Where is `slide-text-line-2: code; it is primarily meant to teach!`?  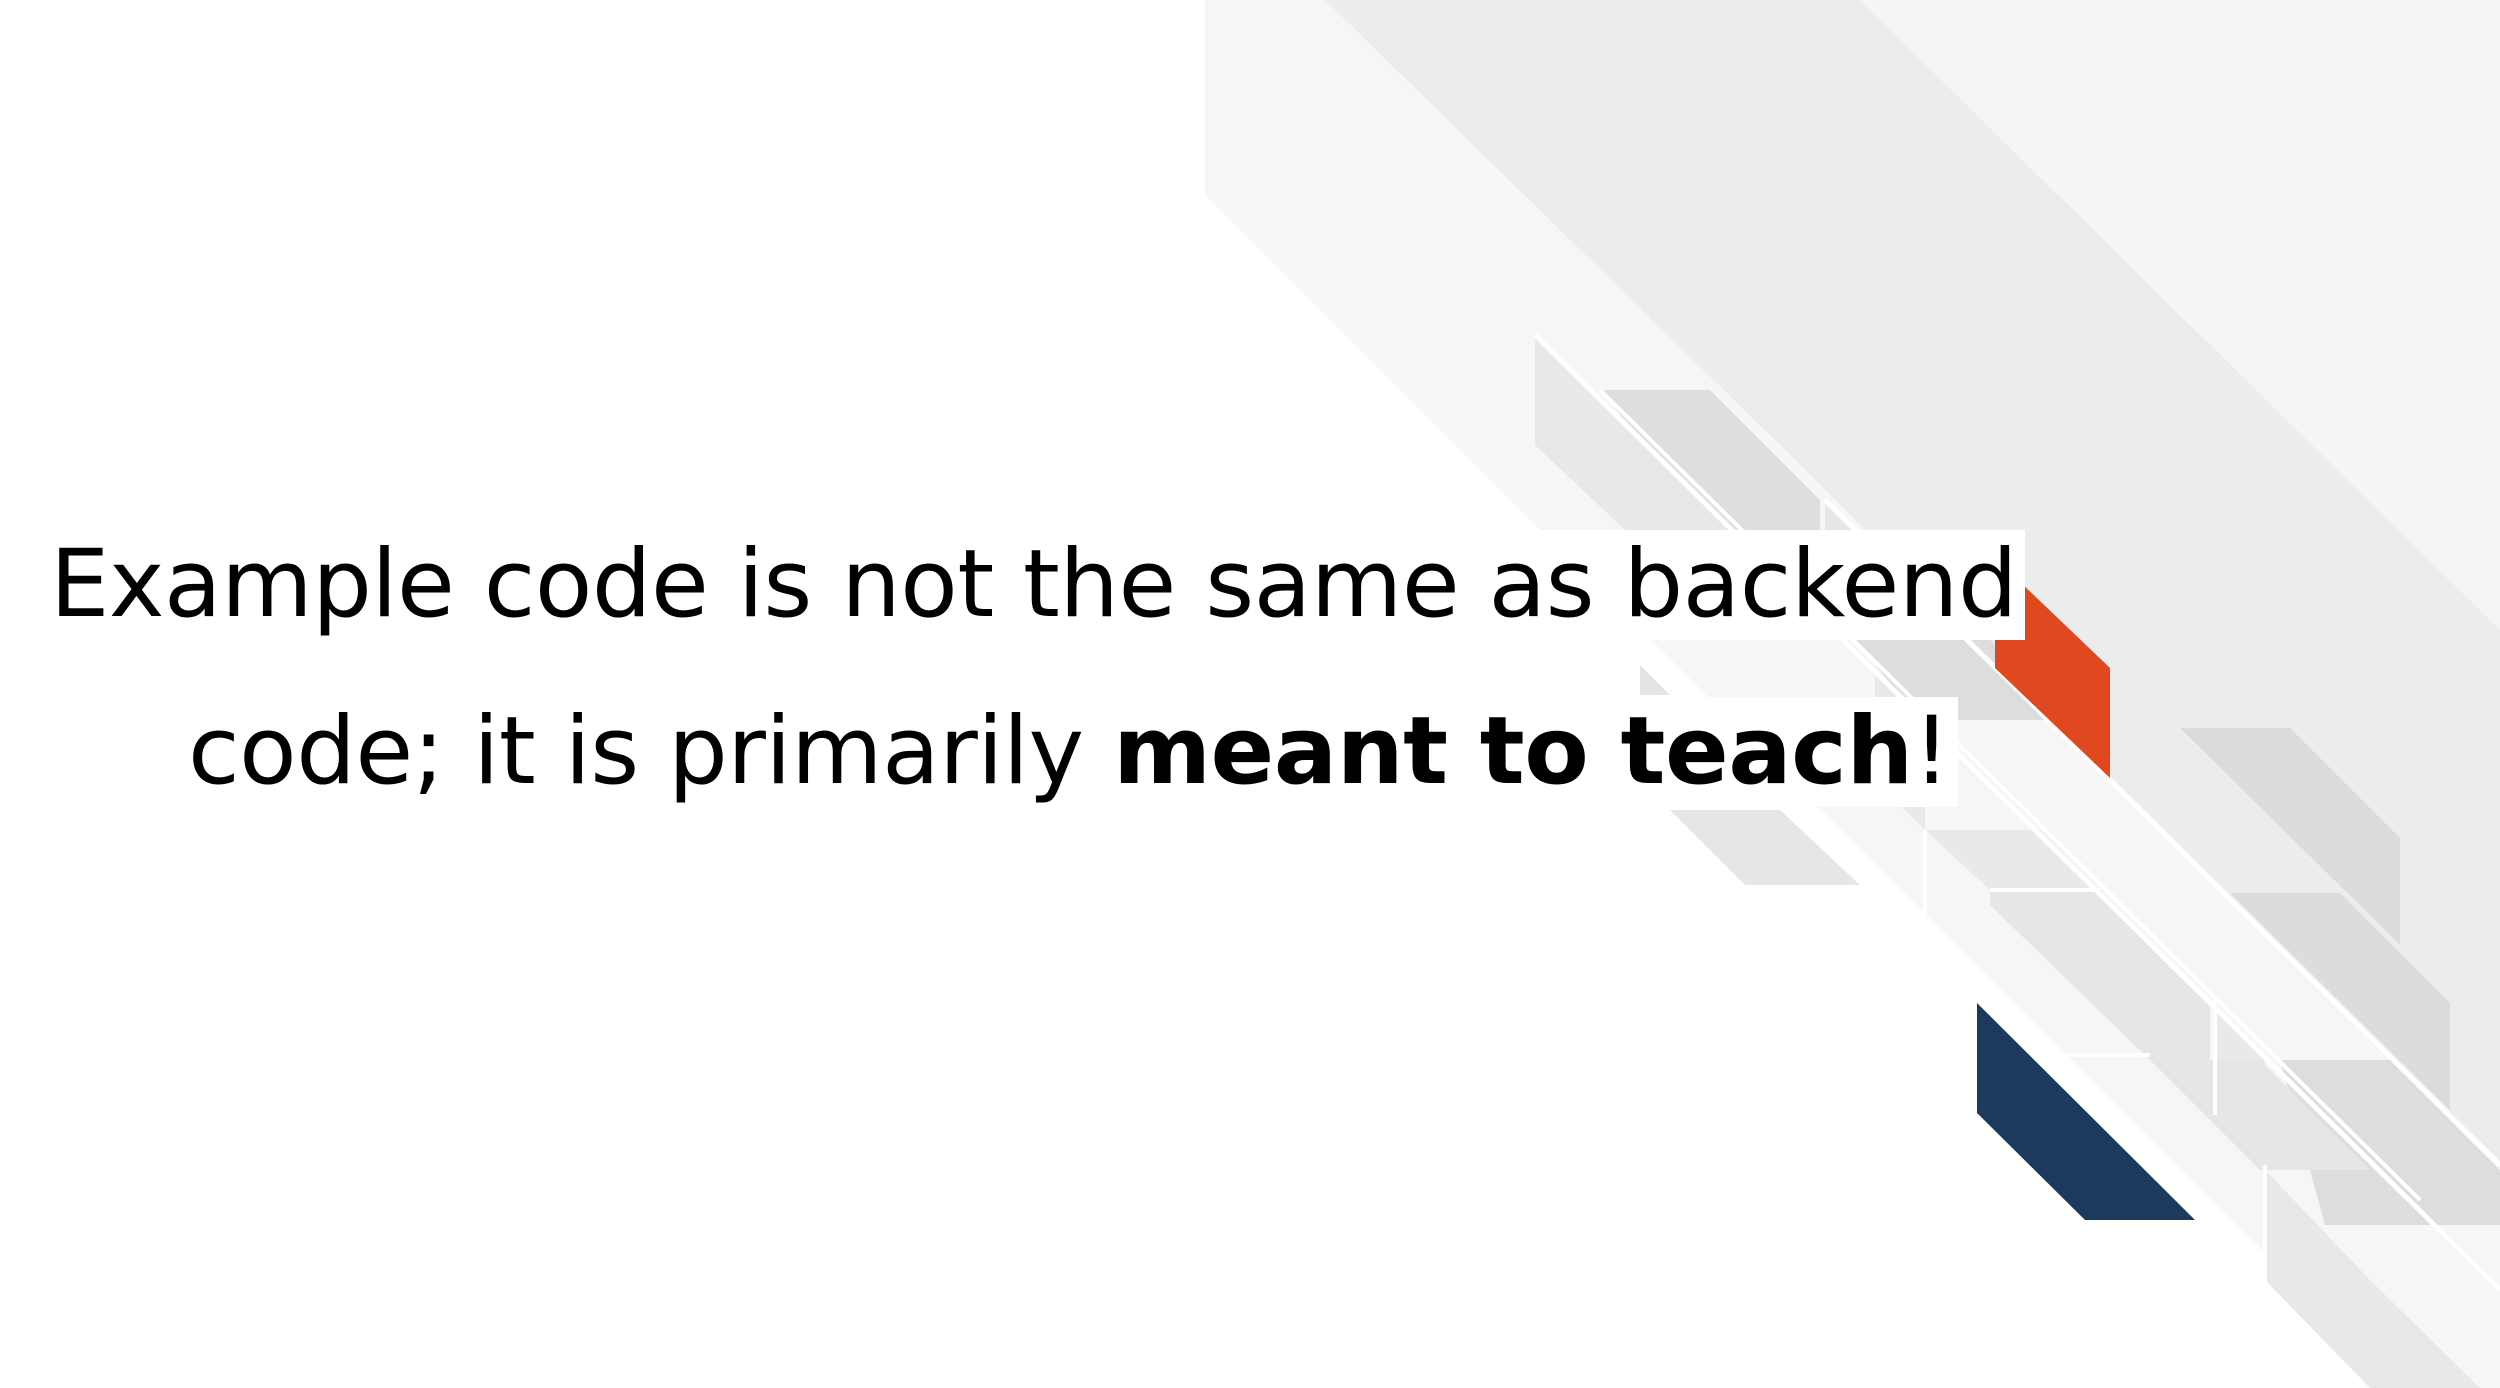
slide-text-line-2: code; it is primarily meant to teach! is located at coordinates (1069, 752).